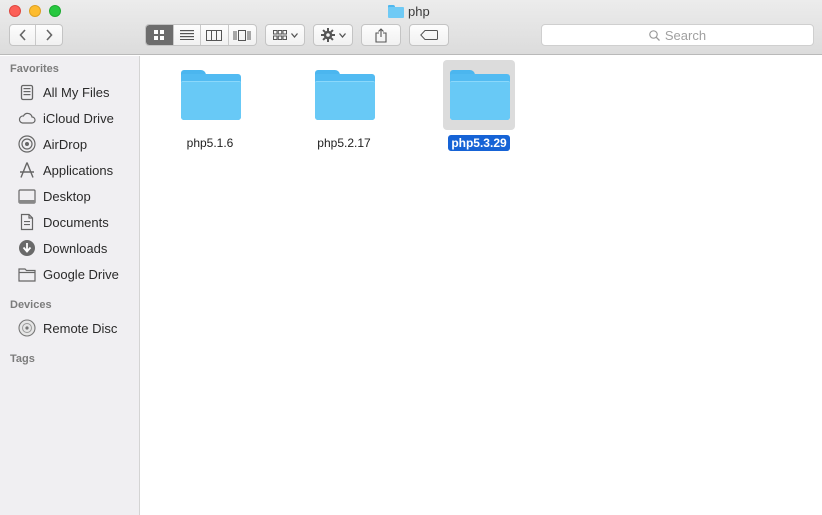 The height and width of the screenshot is (515, 822). I want to click on sidebar-item-documents: Documents, so click(70, 222).